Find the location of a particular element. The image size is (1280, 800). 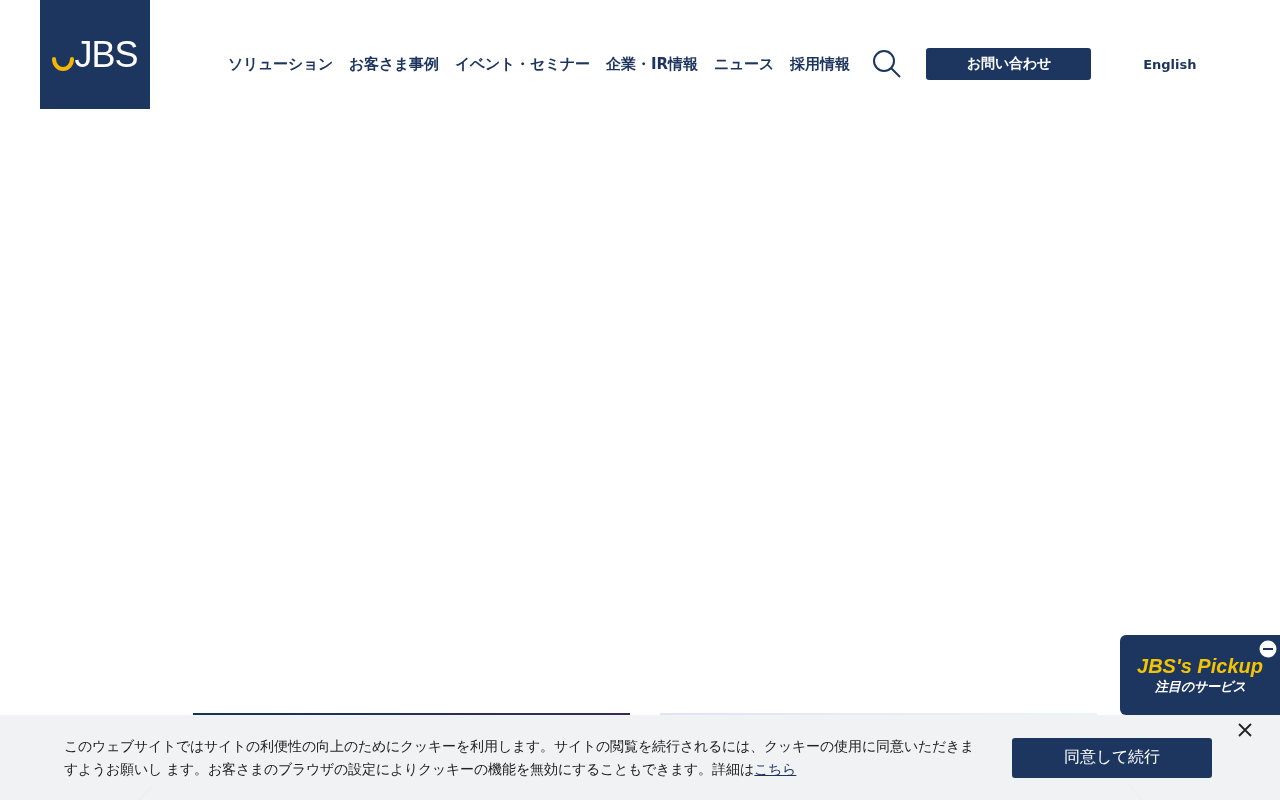

nav-link: ニュース is located at coordinates (744, 64).